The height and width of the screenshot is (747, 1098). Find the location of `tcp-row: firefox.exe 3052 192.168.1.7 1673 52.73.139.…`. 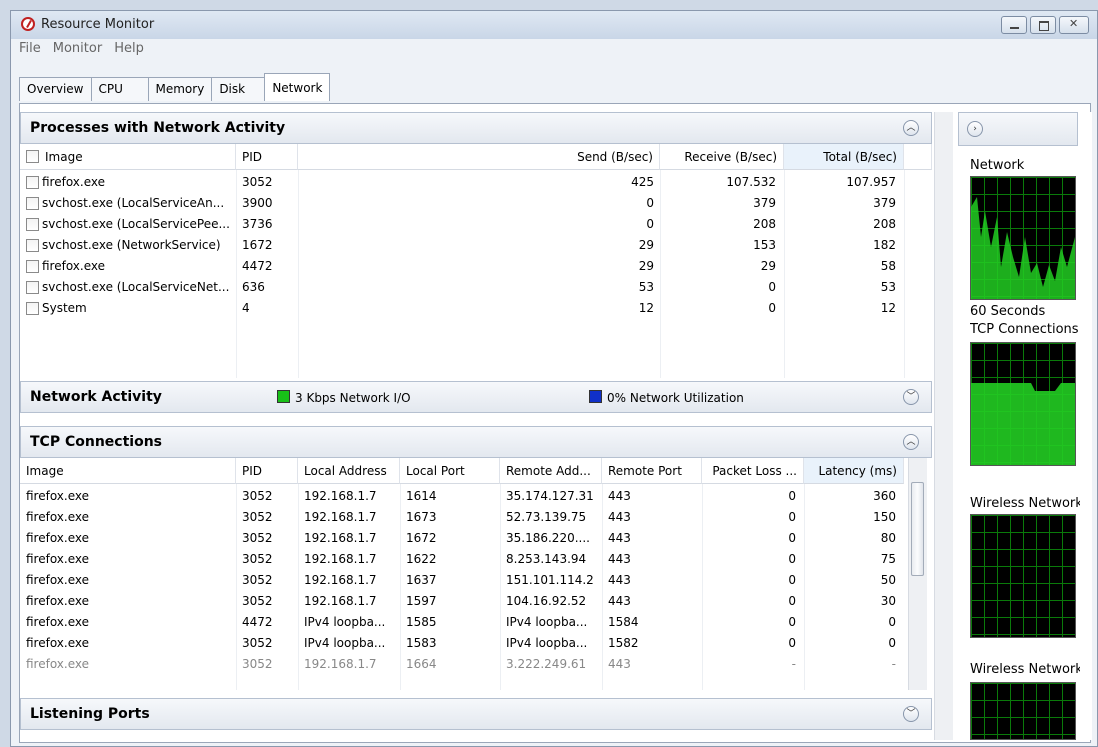

tcp-row: firefox.exe 3052 192.168.1.7 1673 52.73.139.… is located at coordinates (476, 517).